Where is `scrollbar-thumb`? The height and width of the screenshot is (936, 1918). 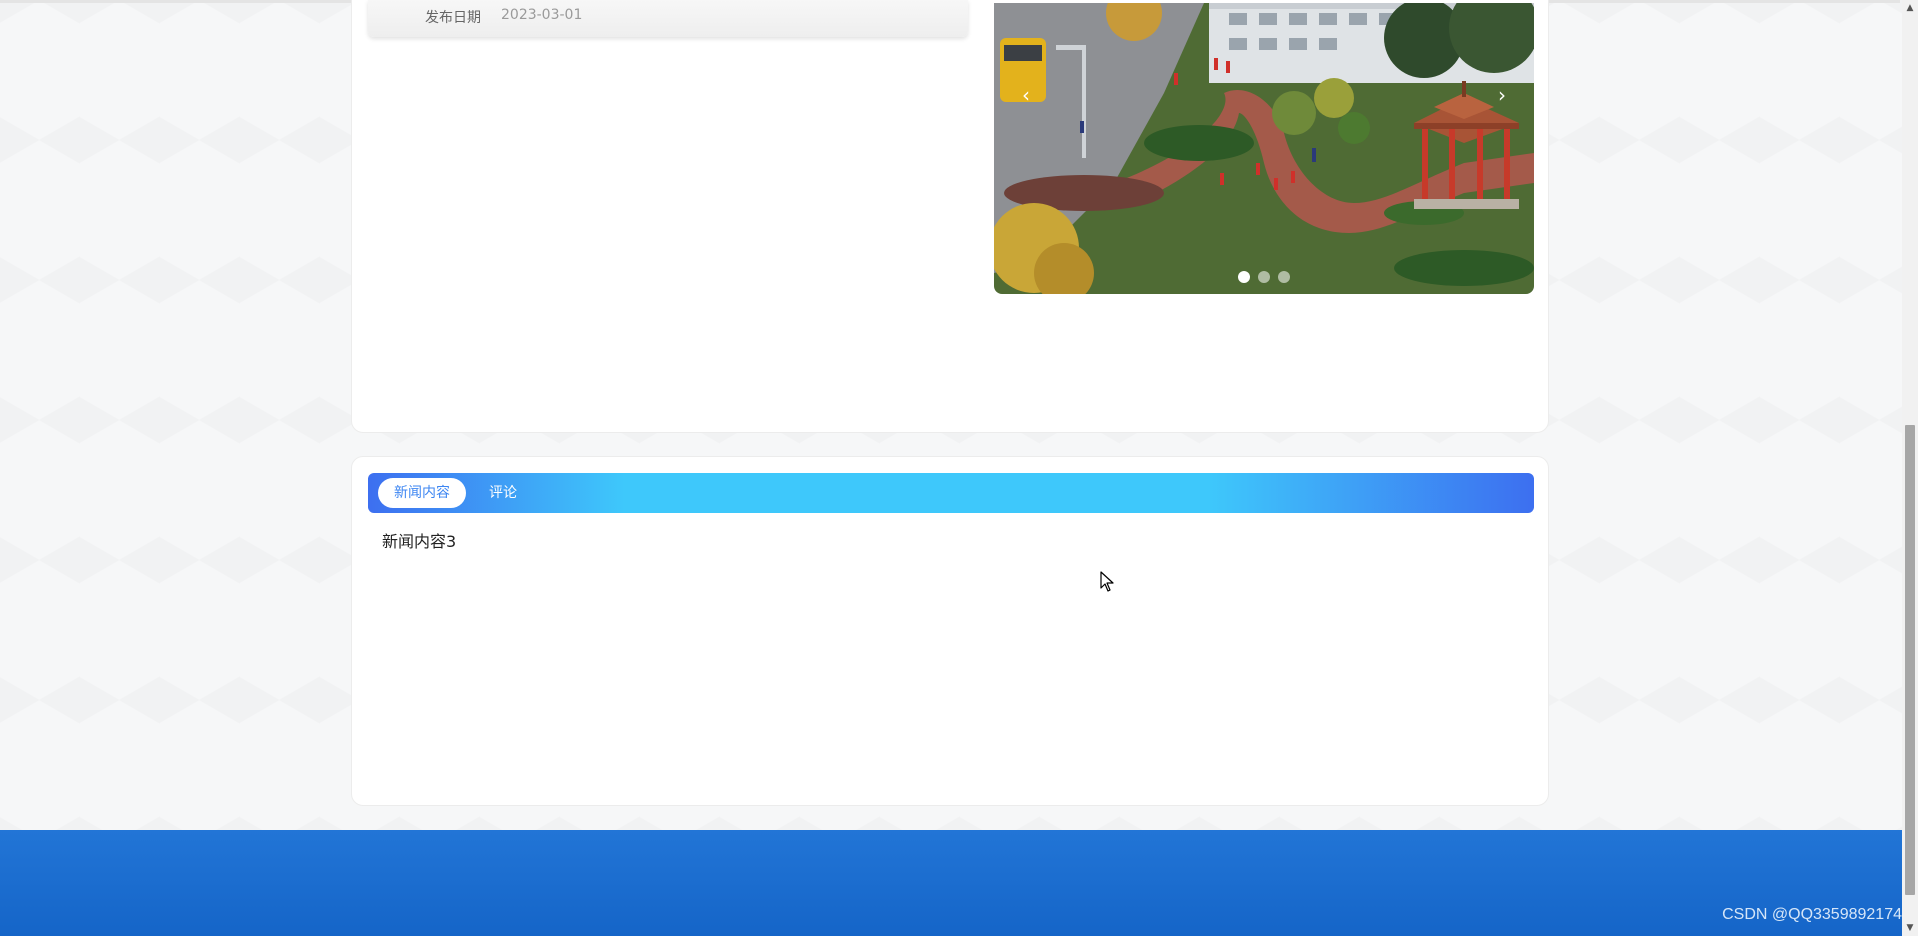 scrollbar-thumb is located at coordinates (1910, 660).